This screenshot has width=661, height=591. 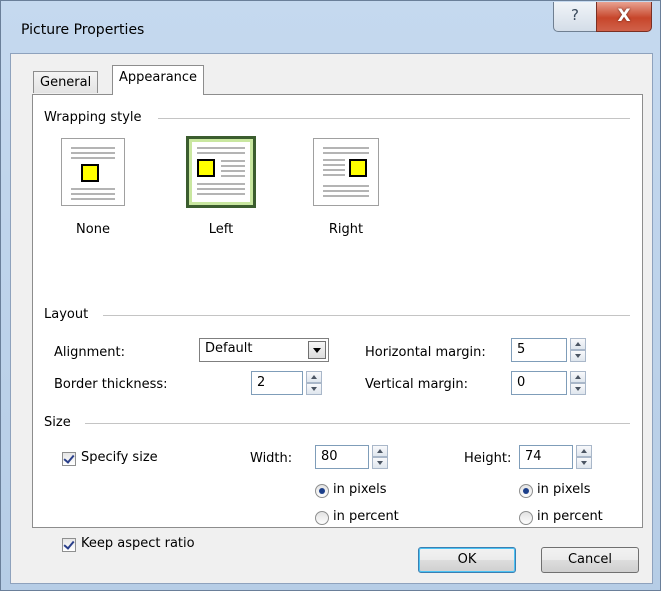 I want to click on height-in-percent-label: in percent, so click(x=570, y=516).